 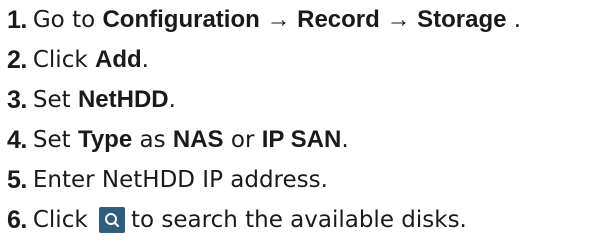 I want to click on step-text: to search the available disks., so click(x=298, y=220).